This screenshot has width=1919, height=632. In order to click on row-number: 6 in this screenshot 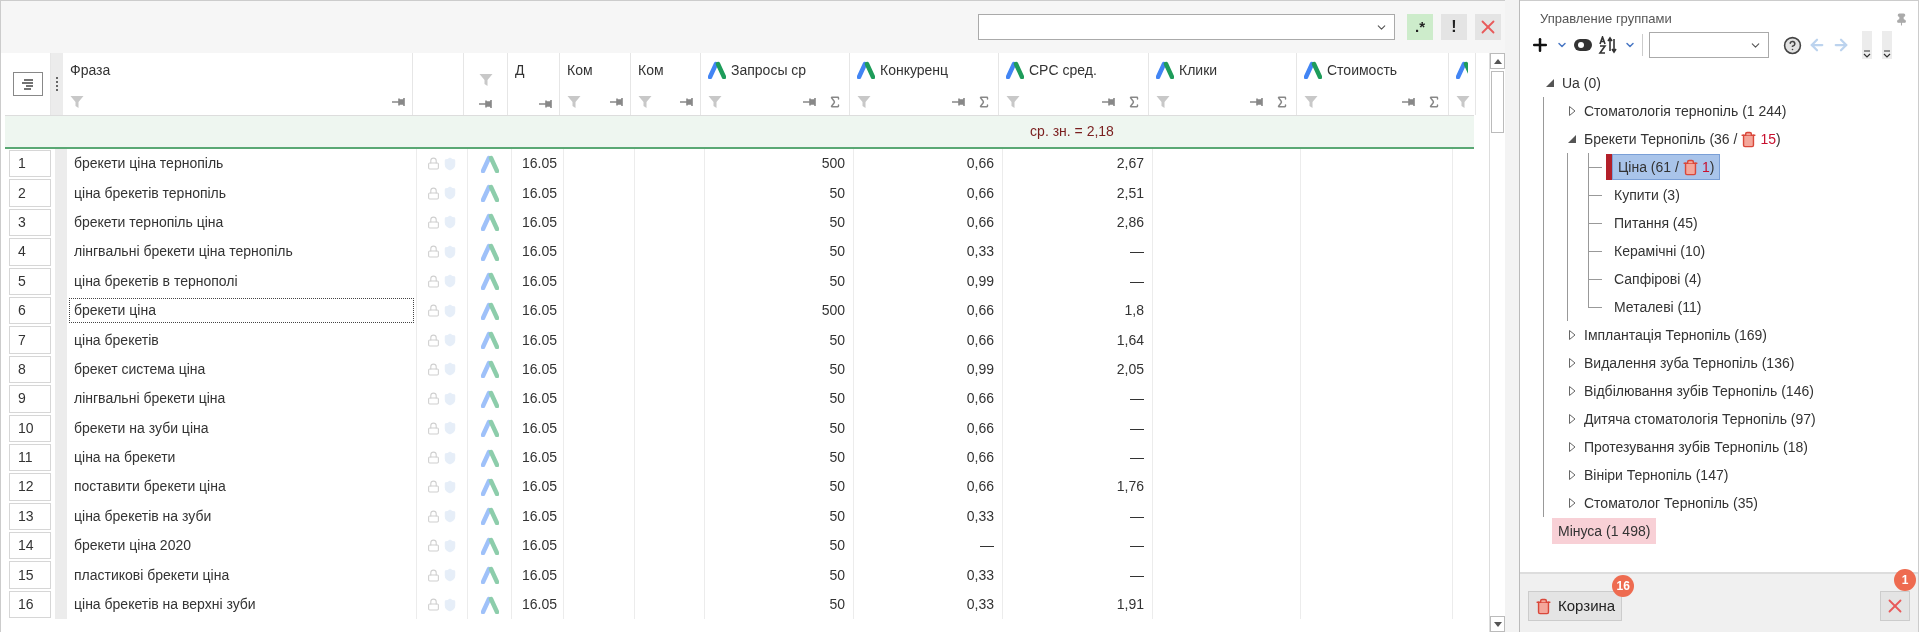, I will do `click(30, 310)`.